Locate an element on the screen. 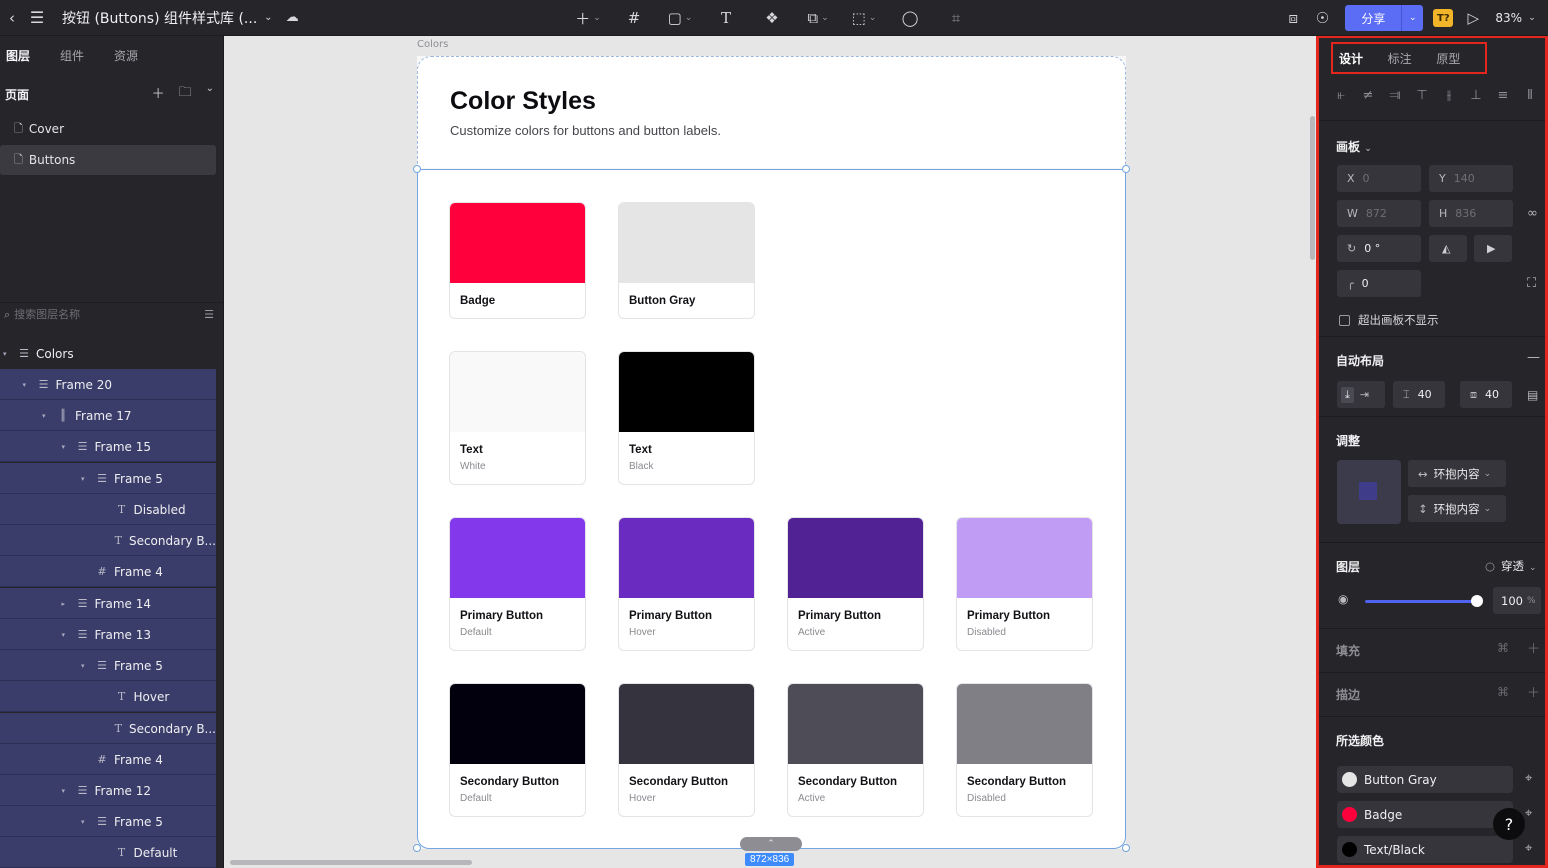 This screenshot has height=868, width=1548. alignment-preview is located at coordinates (1369, 492).